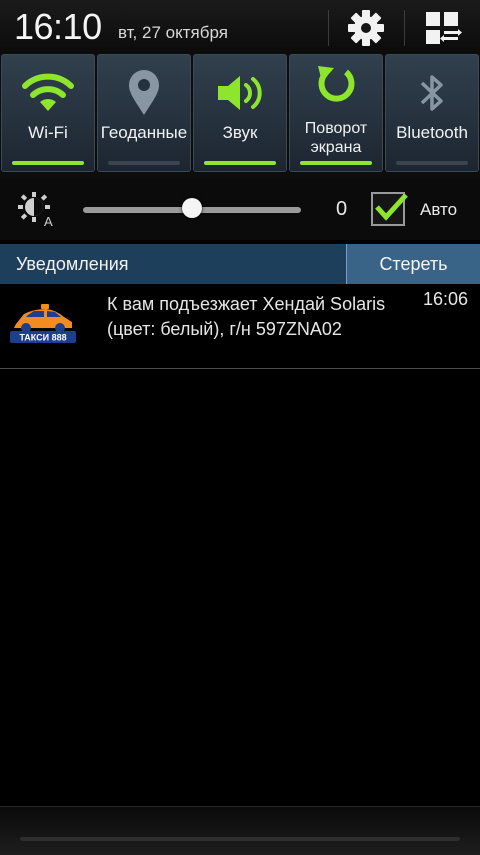 The height and width of the screenshot is (855, 480). Describe the element at coordinates (240, 113) in the screenshot. I see `toggle-sound: Звук` at that location.